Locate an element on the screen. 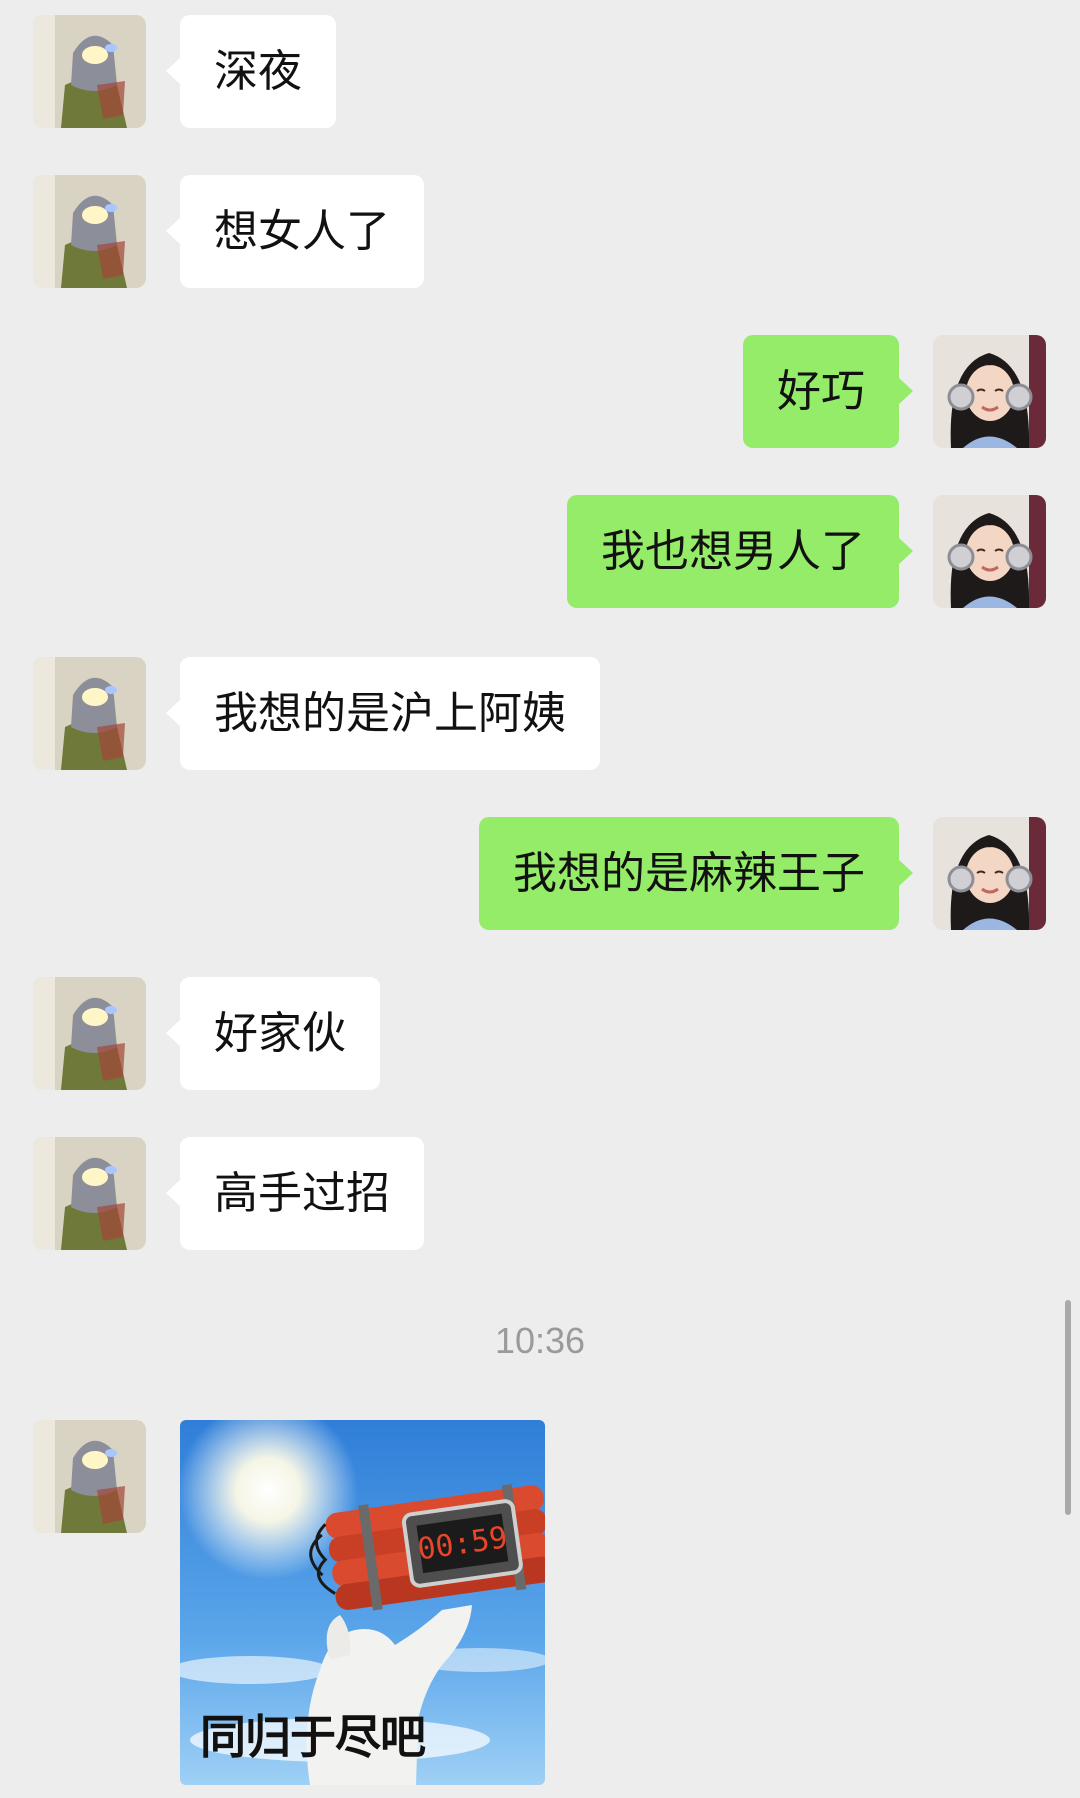 This screenshot has height=1798, width=1080. message-bubble-incoming: 高手过招 is located at coordinates (295, 1193).